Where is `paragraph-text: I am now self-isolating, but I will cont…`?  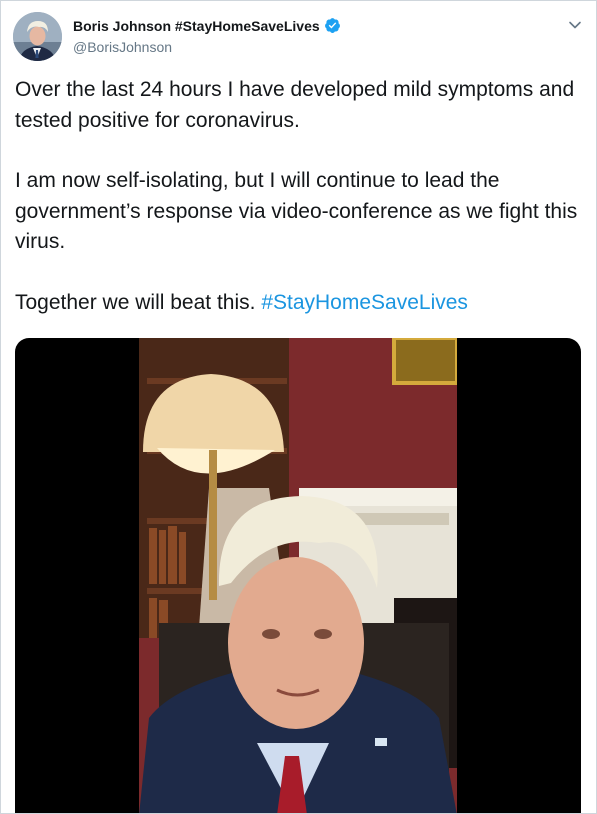
paragraph-text: I am now self-isolating, but I will cont… is located at coordinates (296, 211).